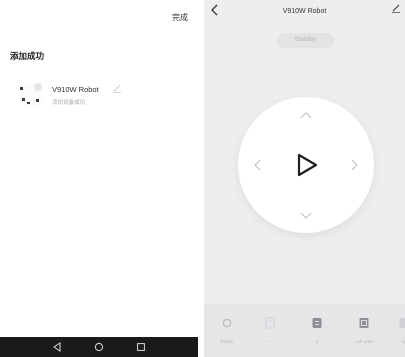 The width and height of the screenshot is (405, 357). What do you see at coordinates (305, 40) in the screenshot?
I see `status-badge: Standby` at bounding box center [305, 40].